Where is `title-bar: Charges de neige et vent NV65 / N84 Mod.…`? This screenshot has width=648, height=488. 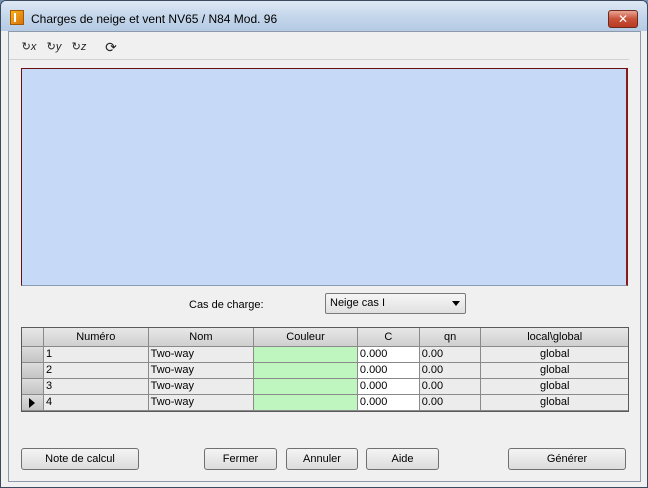
title-bar: Charges de neige et vent NV65 / N84 Mod.… is located at coordinates (324, 16).